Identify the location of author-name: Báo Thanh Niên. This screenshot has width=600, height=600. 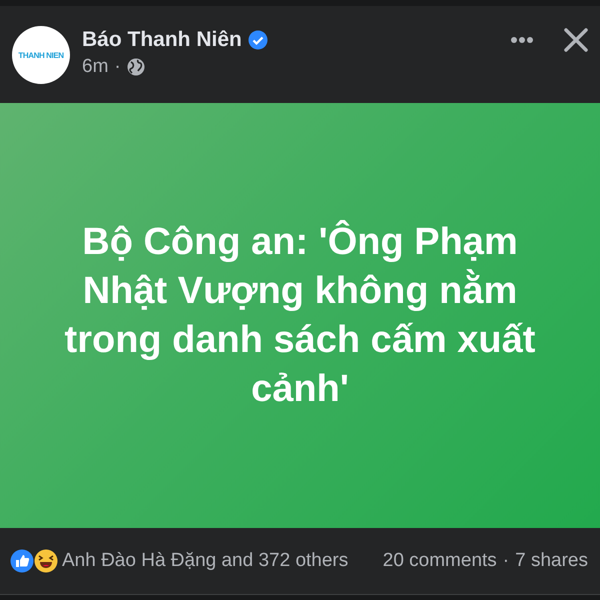
(162, 40).